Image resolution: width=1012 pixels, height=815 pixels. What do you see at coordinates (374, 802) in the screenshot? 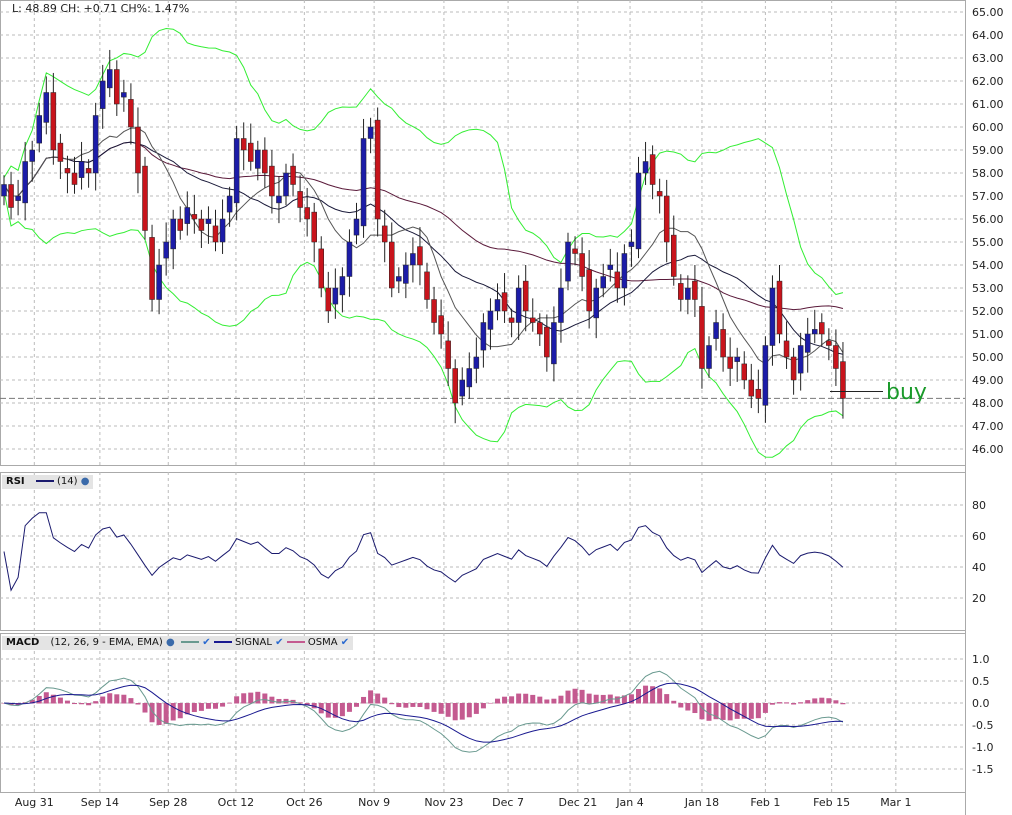
I see `x-tick-label: Nov 9` at bounding box center [374, 802].